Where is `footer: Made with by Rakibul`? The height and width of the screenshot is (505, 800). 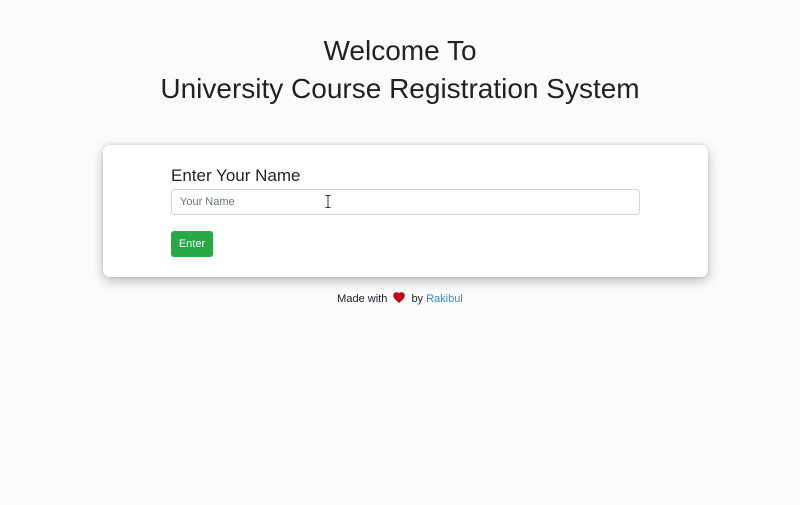
footer: Made with by Rakibul is located at coordinates (400, 299).